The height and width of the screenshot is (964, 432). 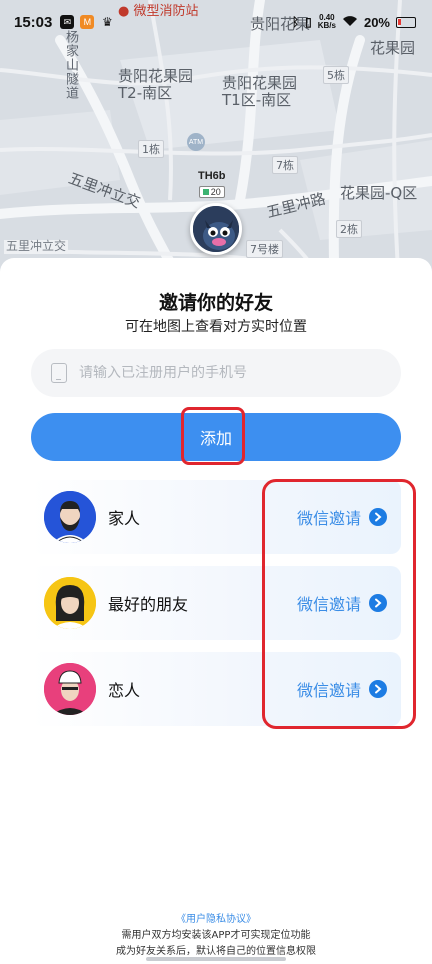 I want to click on status-bar: 15:03 ✉ M ♛ ᛒ ▯ 0.40 KB/s 20%, so click(x=216, y=22).